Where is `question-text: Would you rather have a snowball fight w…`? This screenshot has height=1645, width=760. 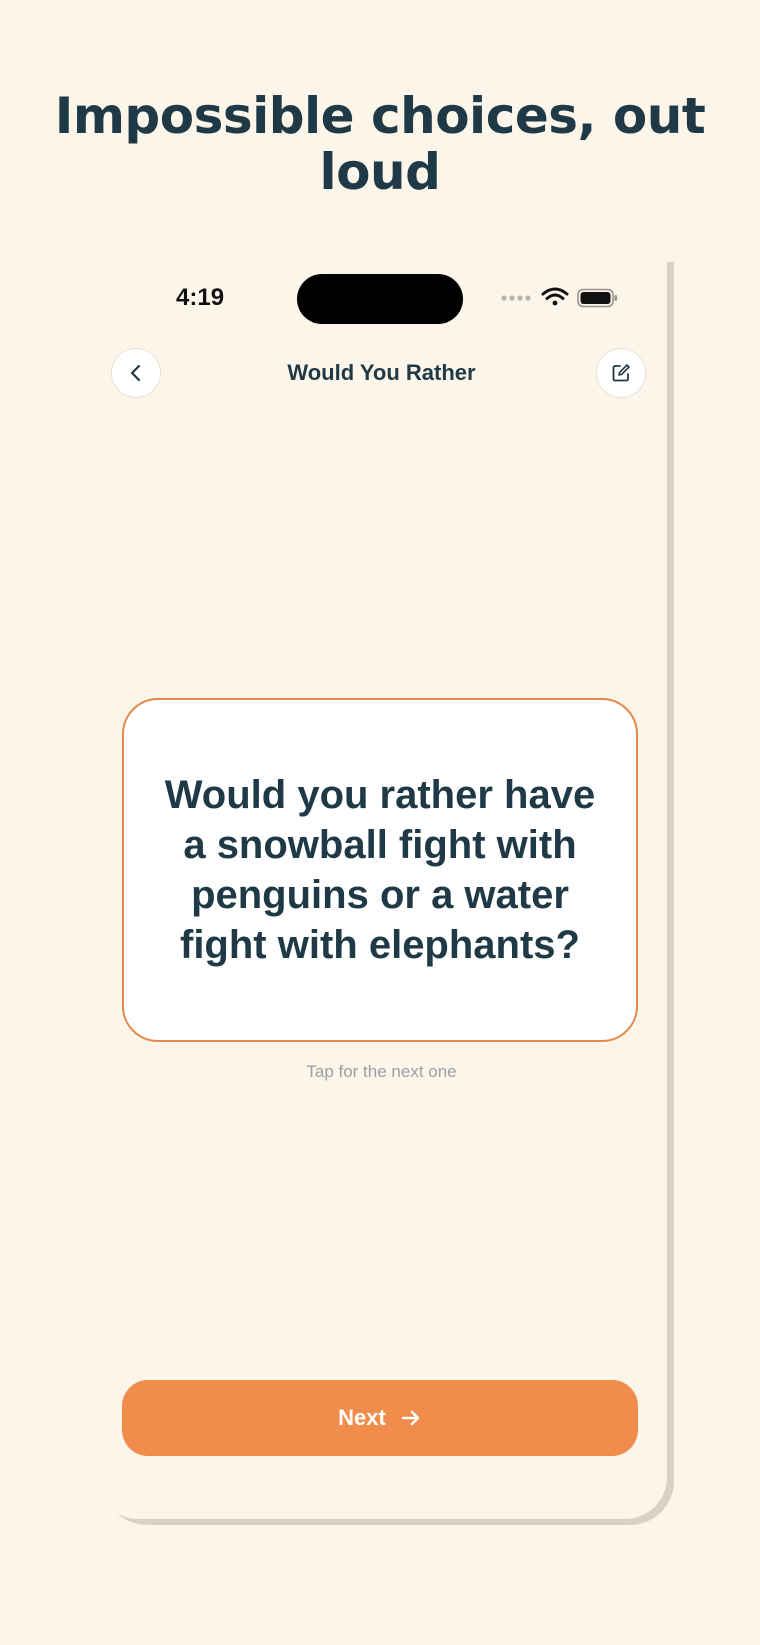
question-text: Would you rather have a snowball fight w… is located at coordinates (380, 870).